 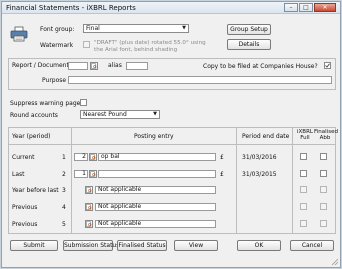 What do you see at coordinates (249, 44) in the screenshot?
I see `details-button: Details` at bounding box center [249, 44].